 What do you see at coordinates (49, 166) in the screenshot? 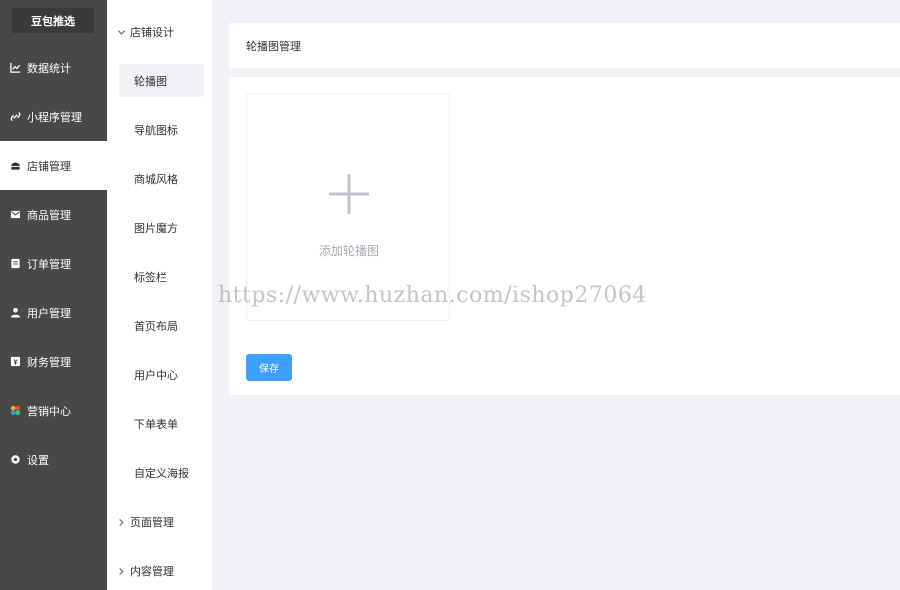
I see `sidebar-item-label: 店铺管理` at bounding box center [49, 166].